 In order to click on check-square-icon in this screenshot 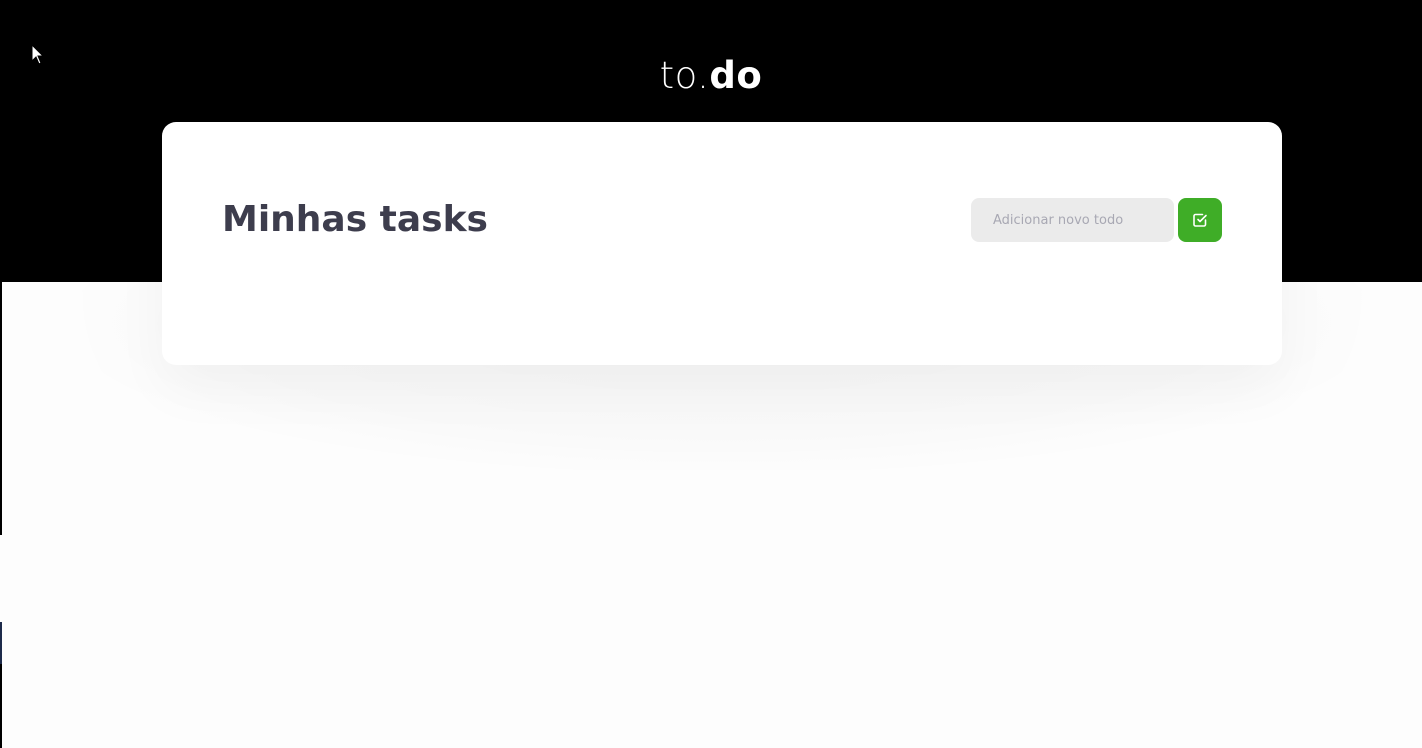, I will do `click(1200, 220)`.